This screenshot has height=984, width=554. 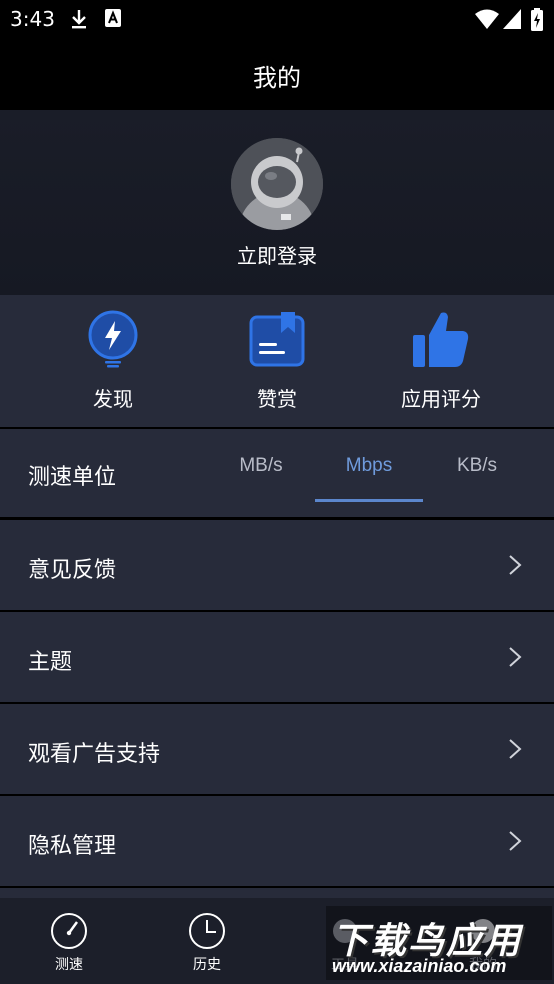 What do you see at coordinates (113, 399) in the screenshot?
I see `discover-label: 发现` at bounding box center [113, 399].